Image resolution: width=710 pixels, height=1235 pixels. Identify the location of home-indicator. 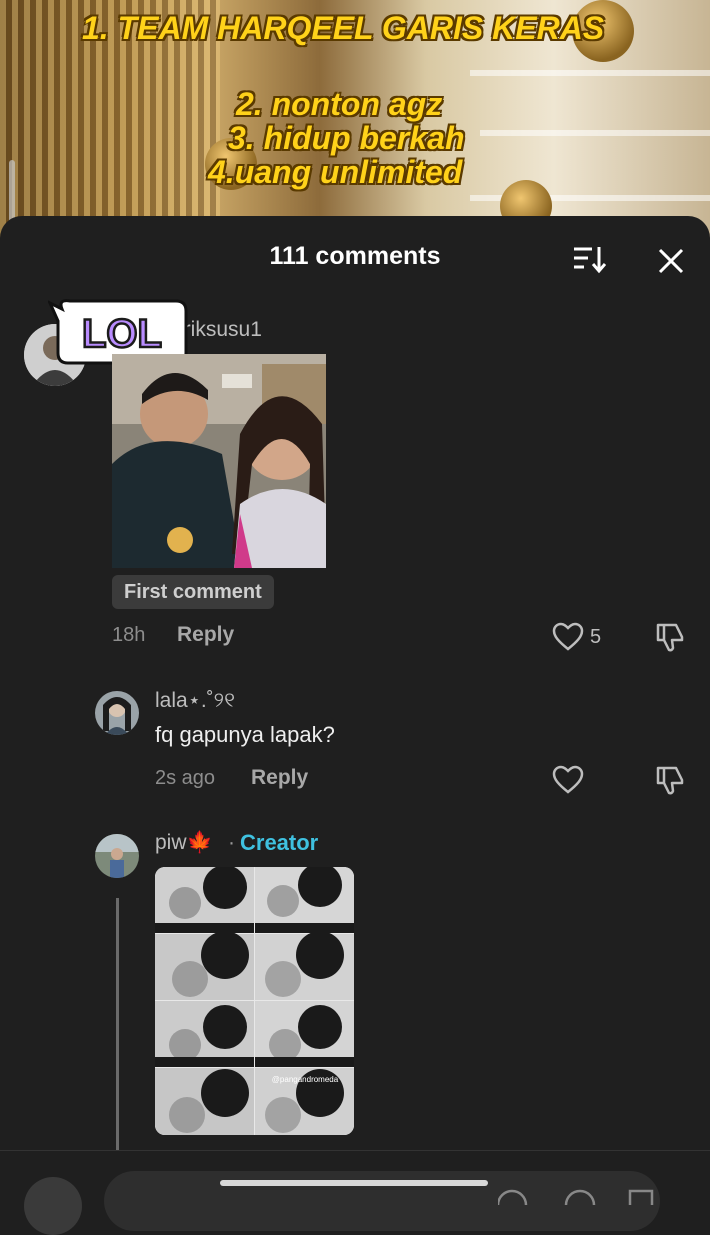
(354, 1183).